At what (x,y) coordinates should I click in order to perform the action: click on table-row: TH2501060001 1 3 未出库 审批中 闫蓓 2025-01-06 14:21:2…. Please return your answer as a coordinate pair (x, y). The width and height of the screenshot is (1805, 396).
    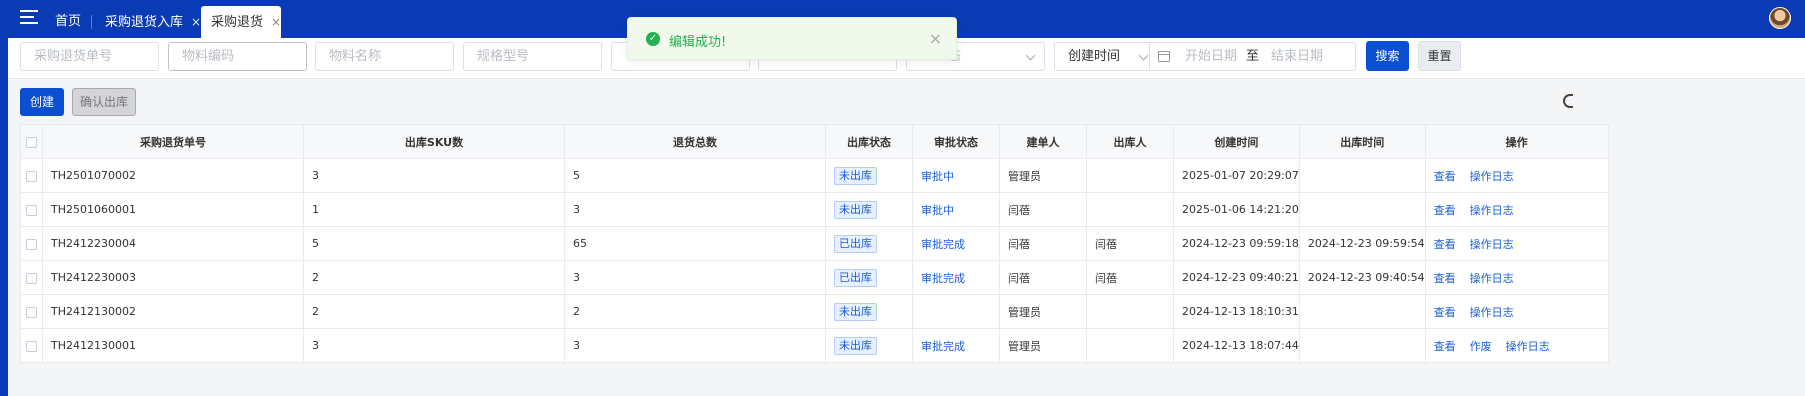
    Looking at the image, I should click on (814, 209).